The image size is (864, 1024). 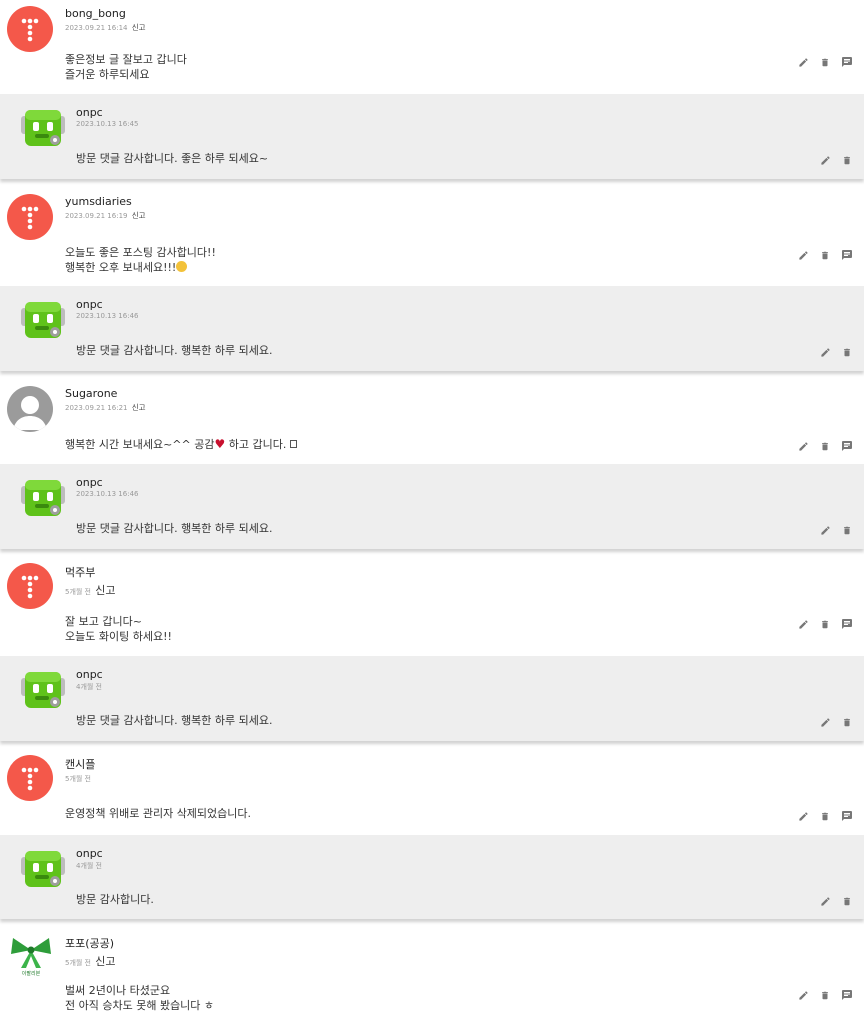 I want to click on reply-date: 2023.10.13 16:46, so click(x=107, y=494).